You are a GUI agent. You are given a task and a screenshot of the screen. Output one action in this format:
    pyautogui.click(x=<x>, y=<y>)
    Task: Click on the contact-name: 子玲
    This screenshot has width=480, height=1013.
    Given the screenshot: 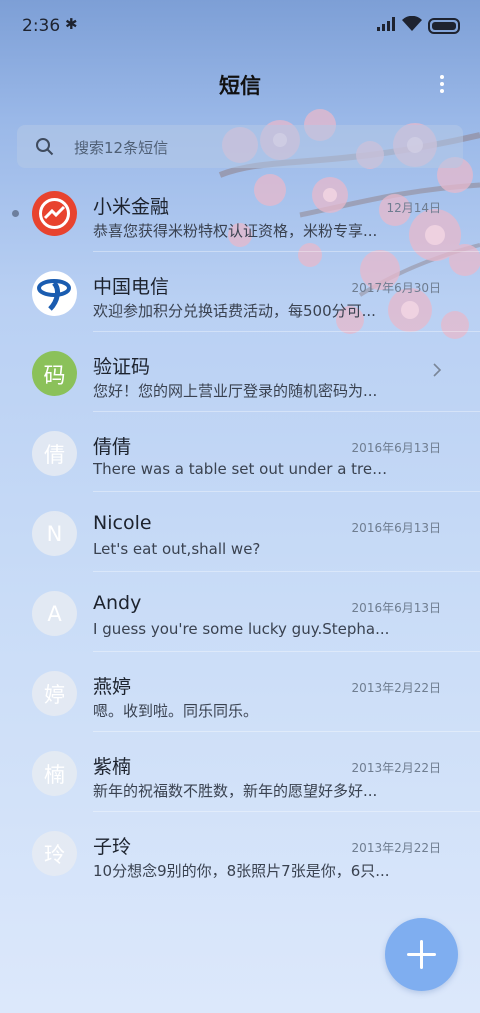 What is the action you would take?
    pyautogui.click(x=112, y=847)
    